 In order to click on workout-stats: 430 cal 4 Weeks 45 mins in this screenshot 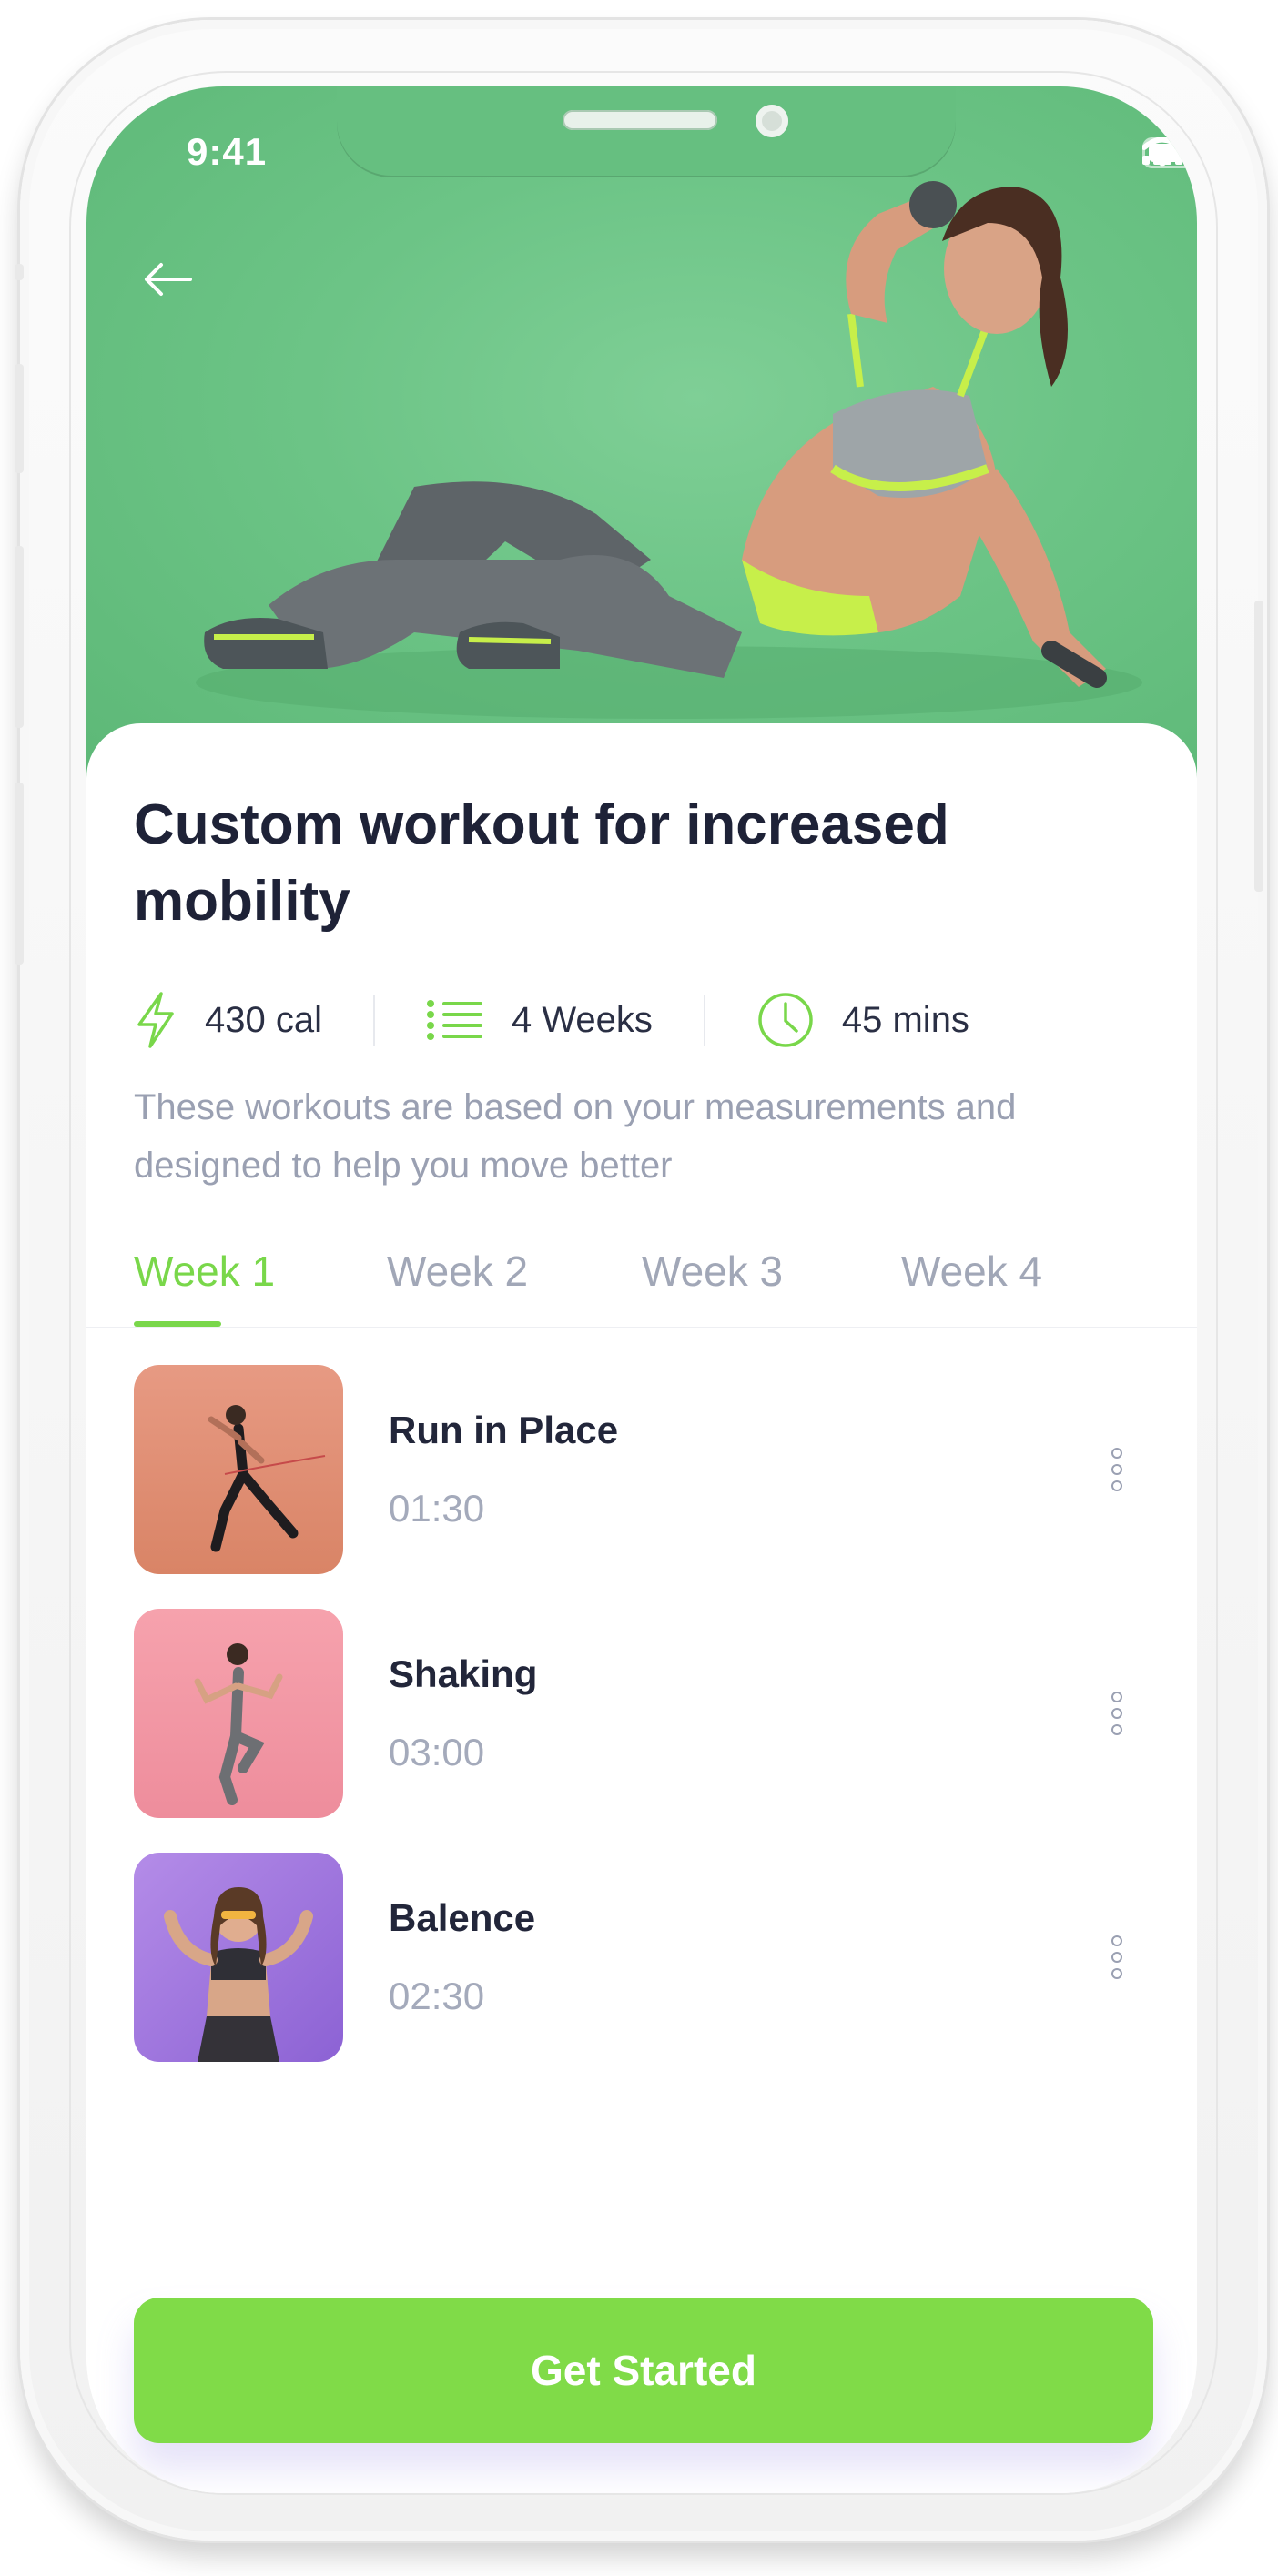, I will do `click(643, 1020)`.